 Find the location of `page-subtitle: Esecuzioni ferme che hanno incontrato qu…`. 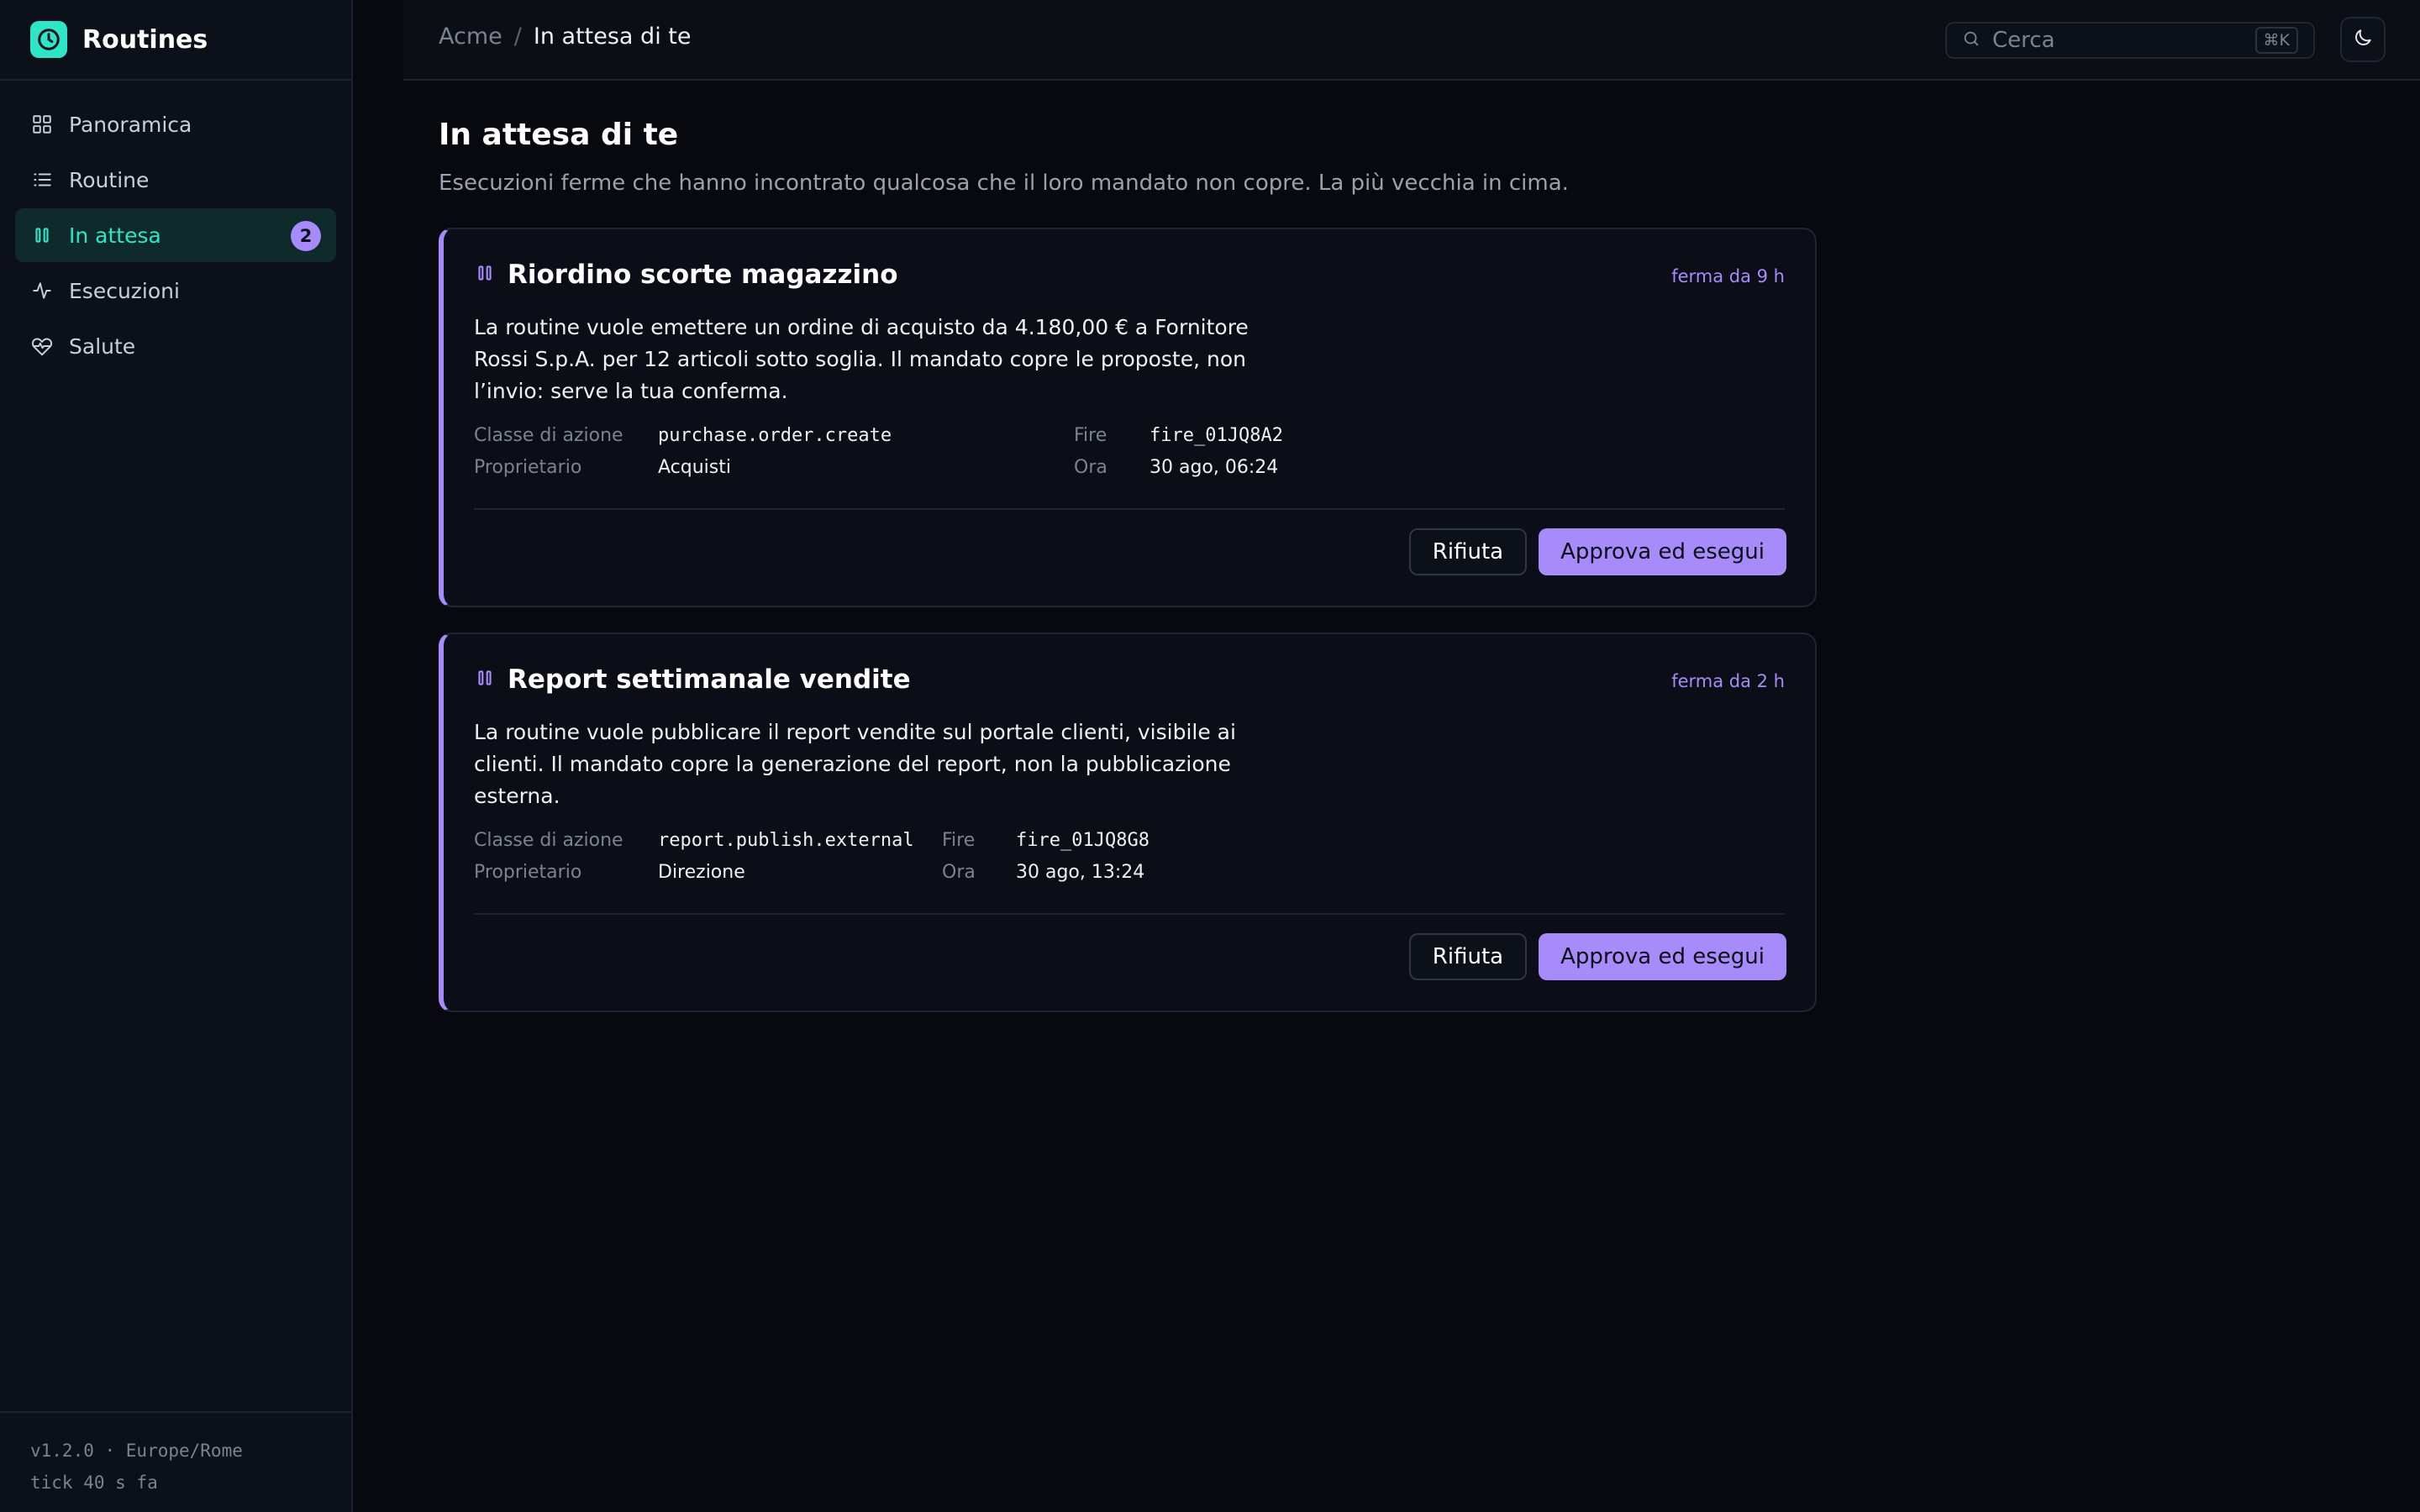

page-subtitle: Esecuzioni ferme che hanno incontrato qu… is located at coordinates (1004, 183).